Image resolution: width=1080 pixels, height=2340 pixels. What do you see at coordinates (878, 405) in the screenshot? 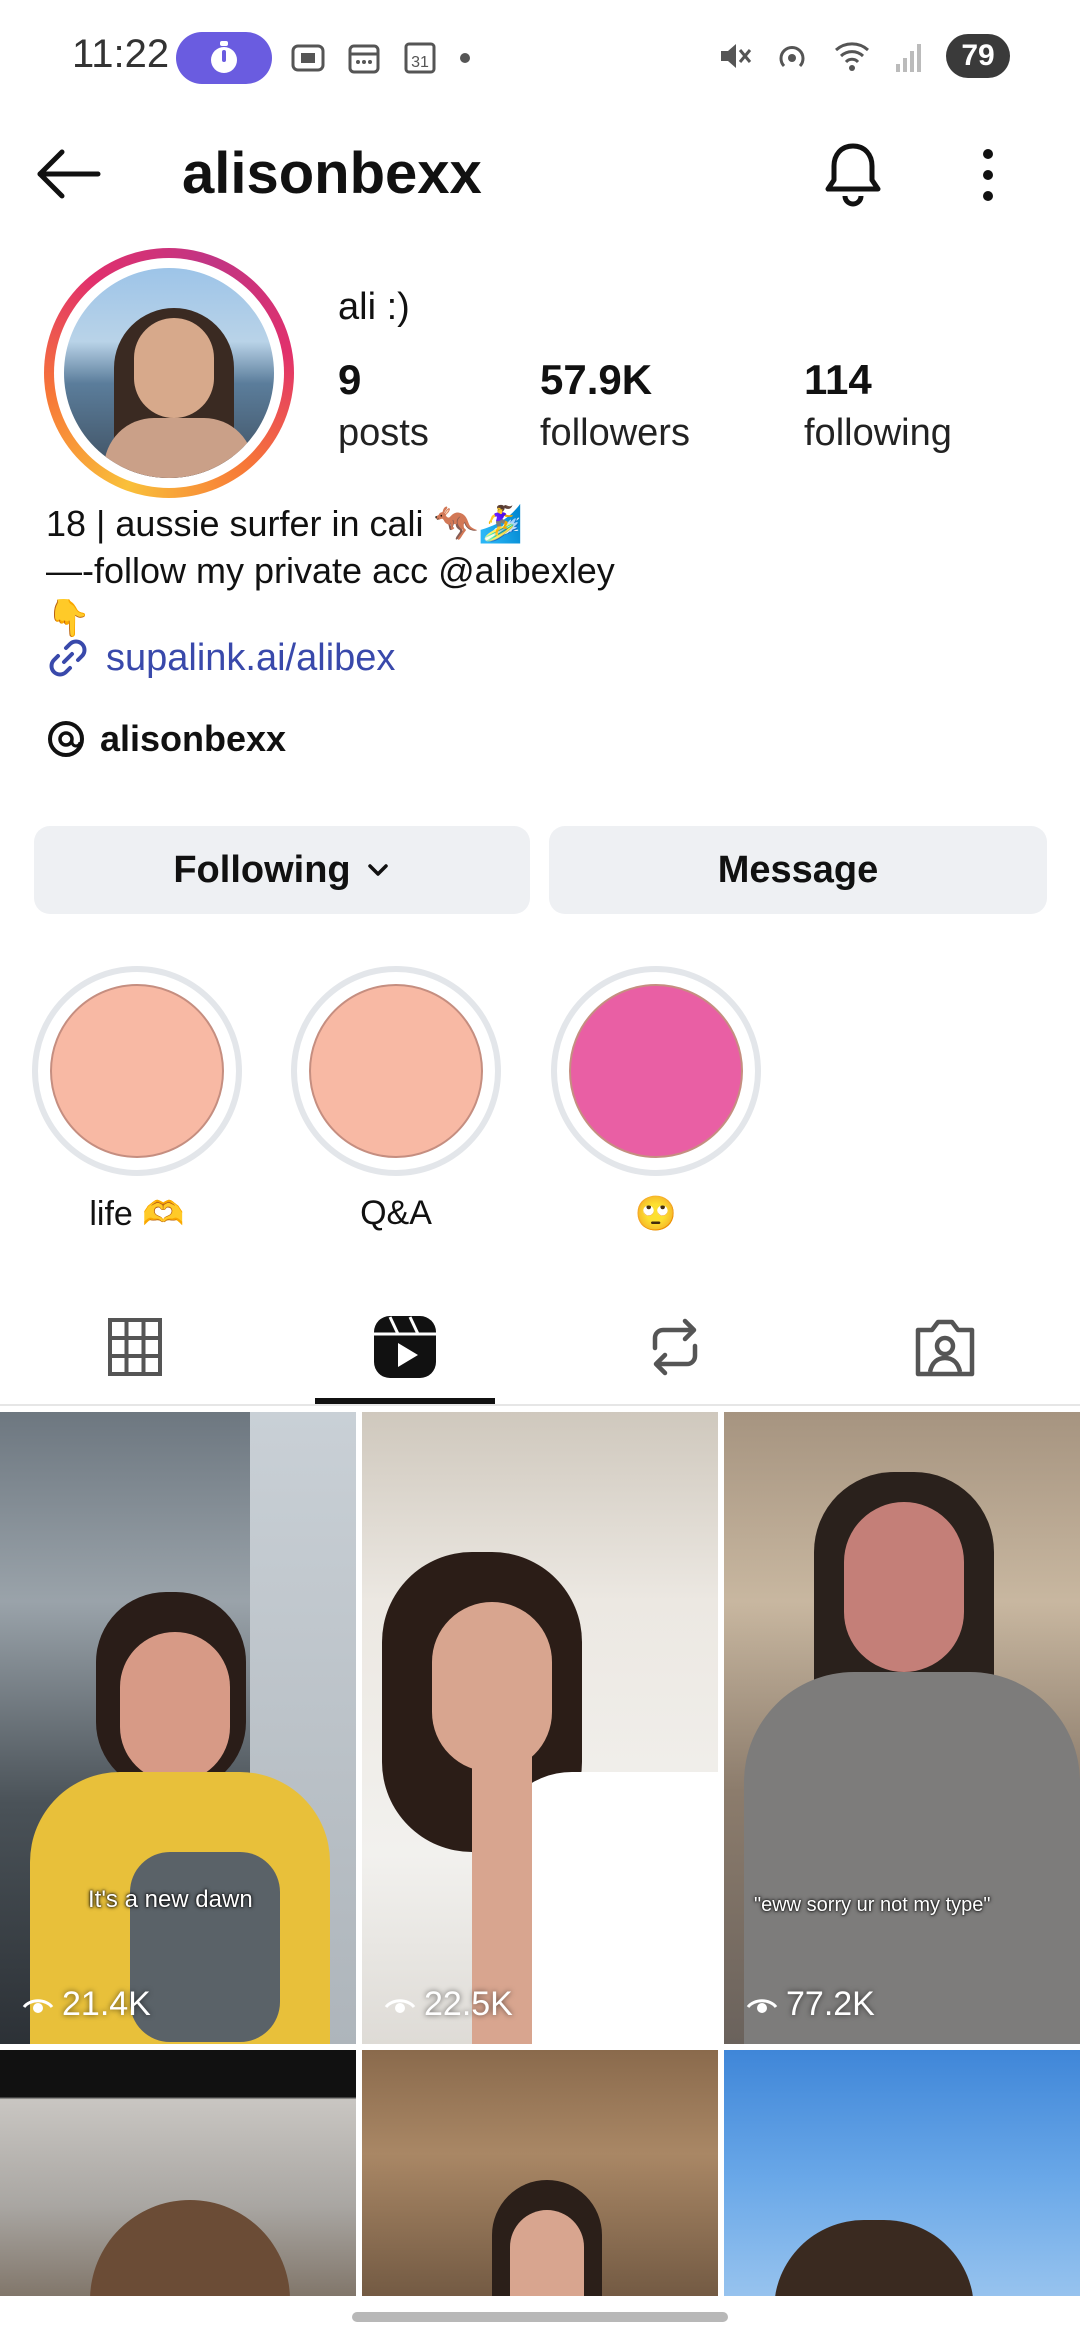
I see `stat-following: 114 following` at bounding box center [878, 405].